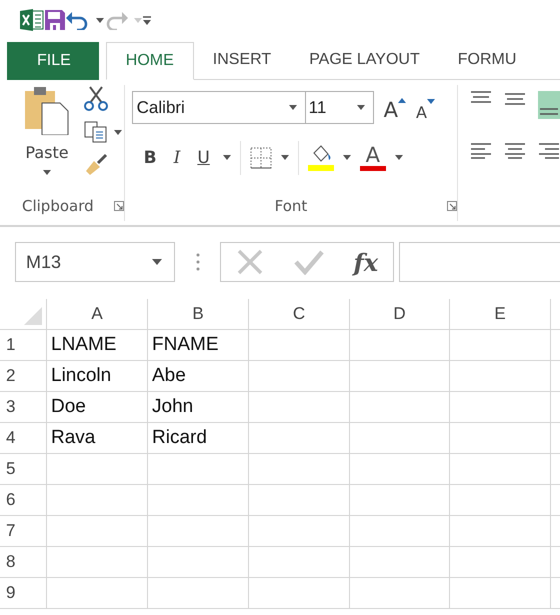  What do you see at coordinates (481, 151) in the screenshot?
I see `align-left-icon` at bounding box center [481, 151].